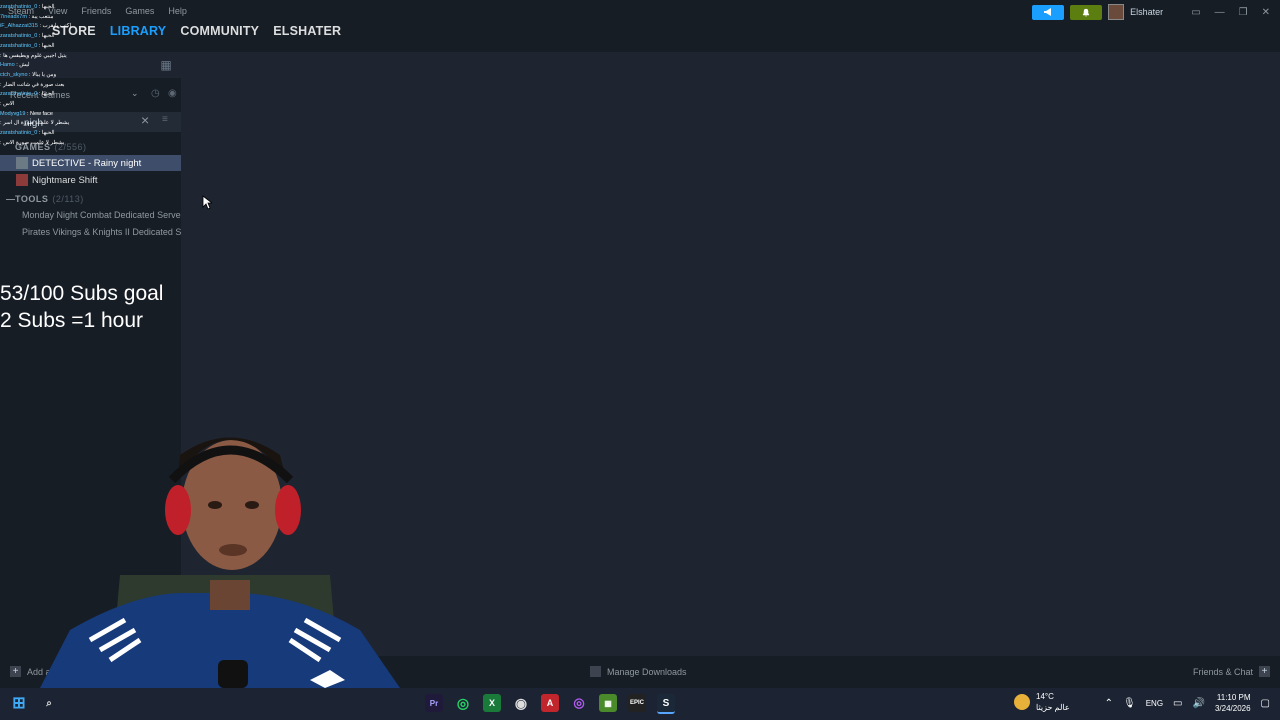  What do you see at coordinates (1230, 12) in the screenshot?
I see `window-controls: ▭ — ❐ ✕` at bounding box center [1230, 12].